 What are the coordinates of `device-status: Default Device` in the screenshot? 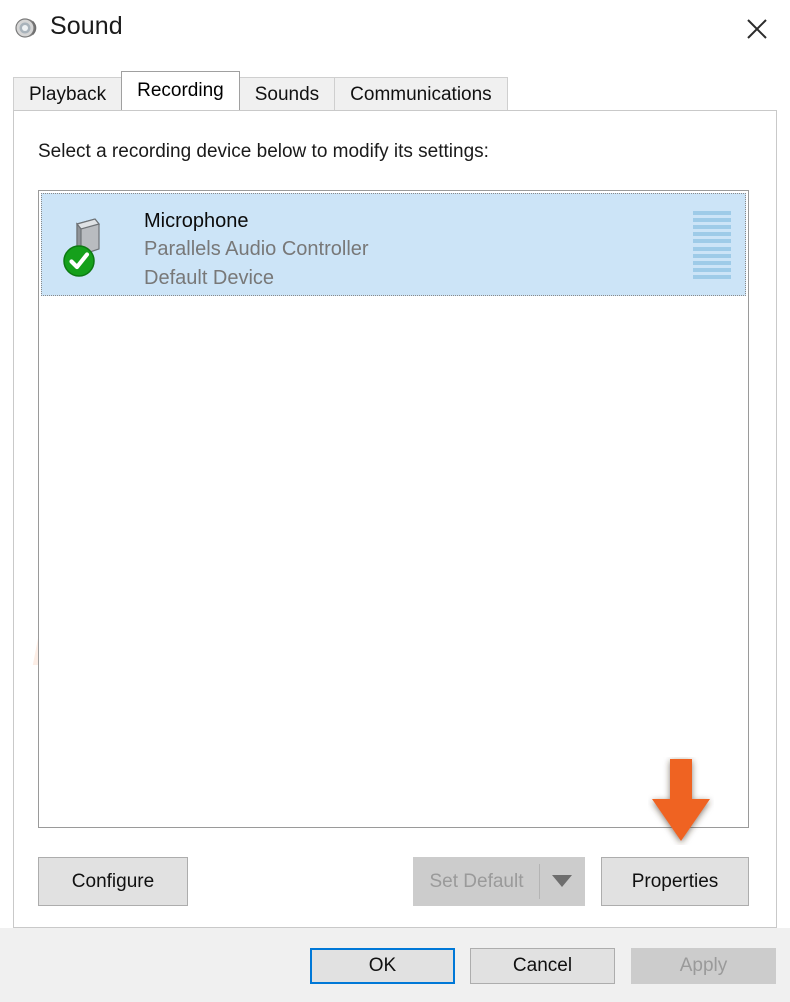 It's located at (209, 278).